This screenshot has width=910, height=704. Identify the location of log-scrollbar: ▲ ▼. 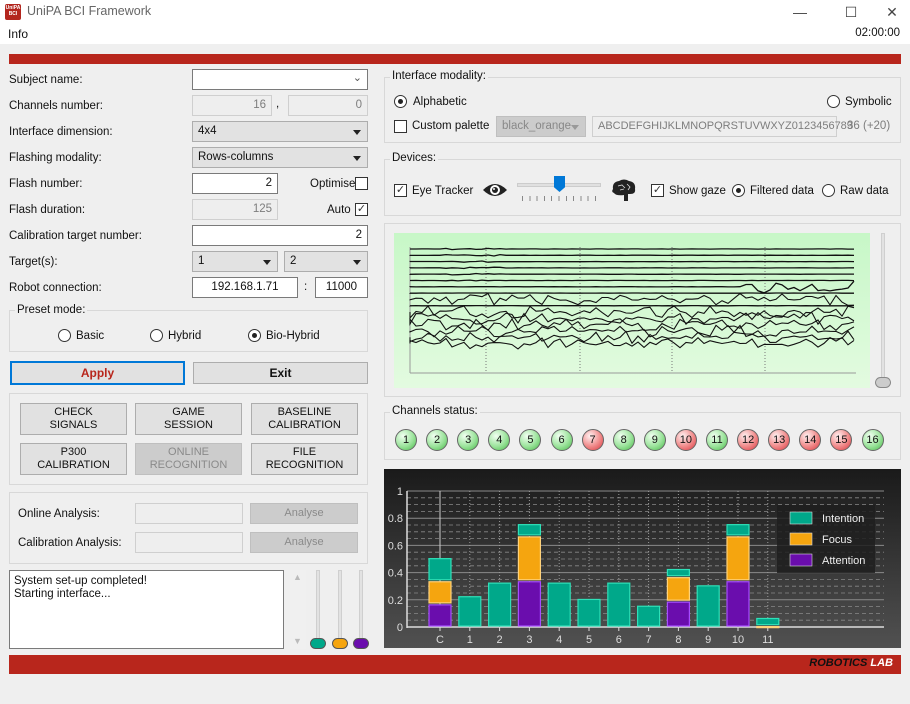
(298, 609).